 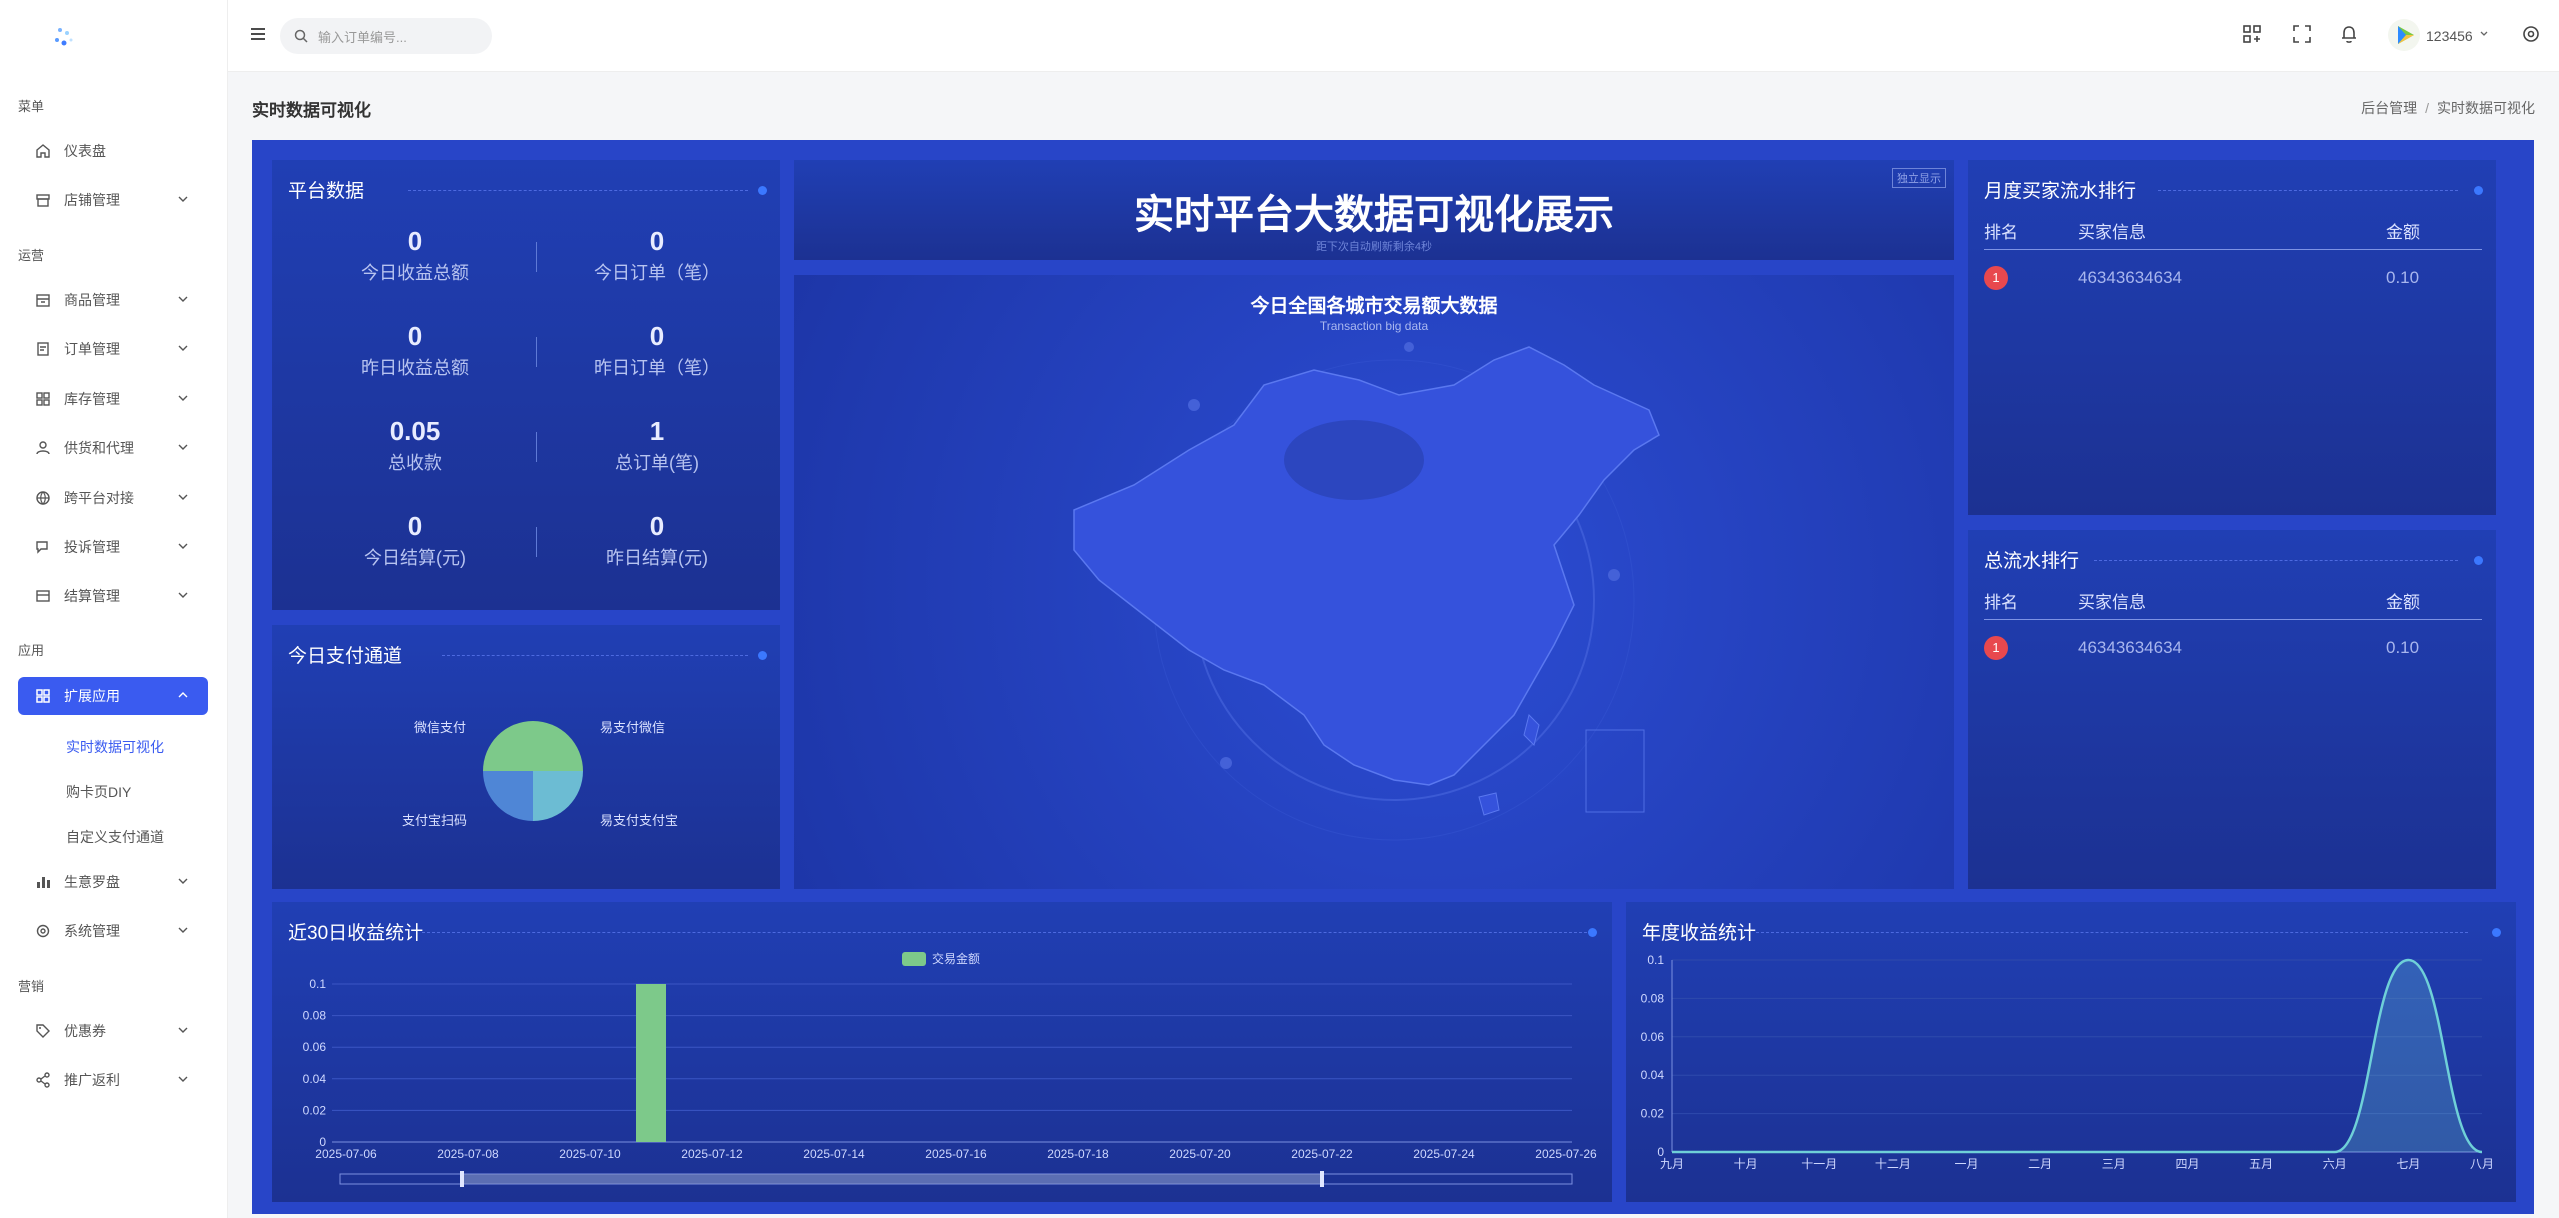 What do you see at coordinates (43, 399) in the screenshot?
I see `grid-icon` at bounding box center [43, 399].